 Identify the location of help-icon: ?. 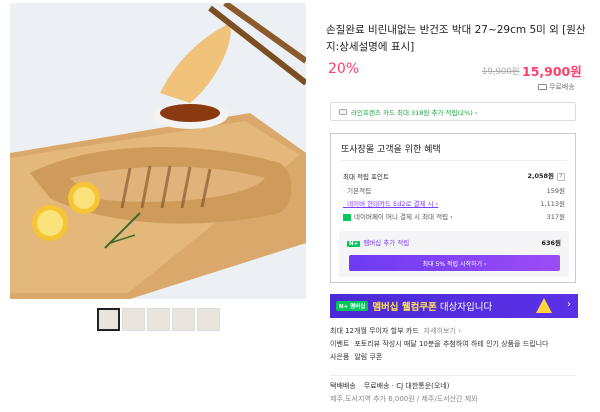
(561, 177).